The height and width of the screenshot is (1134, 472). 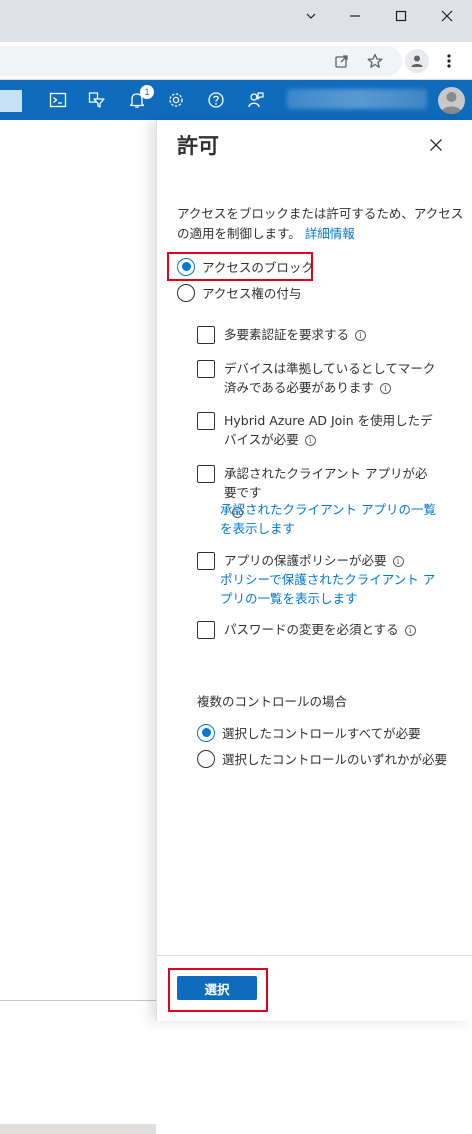 I want to click on blade-title: 許可, so click(x=198, y=146).